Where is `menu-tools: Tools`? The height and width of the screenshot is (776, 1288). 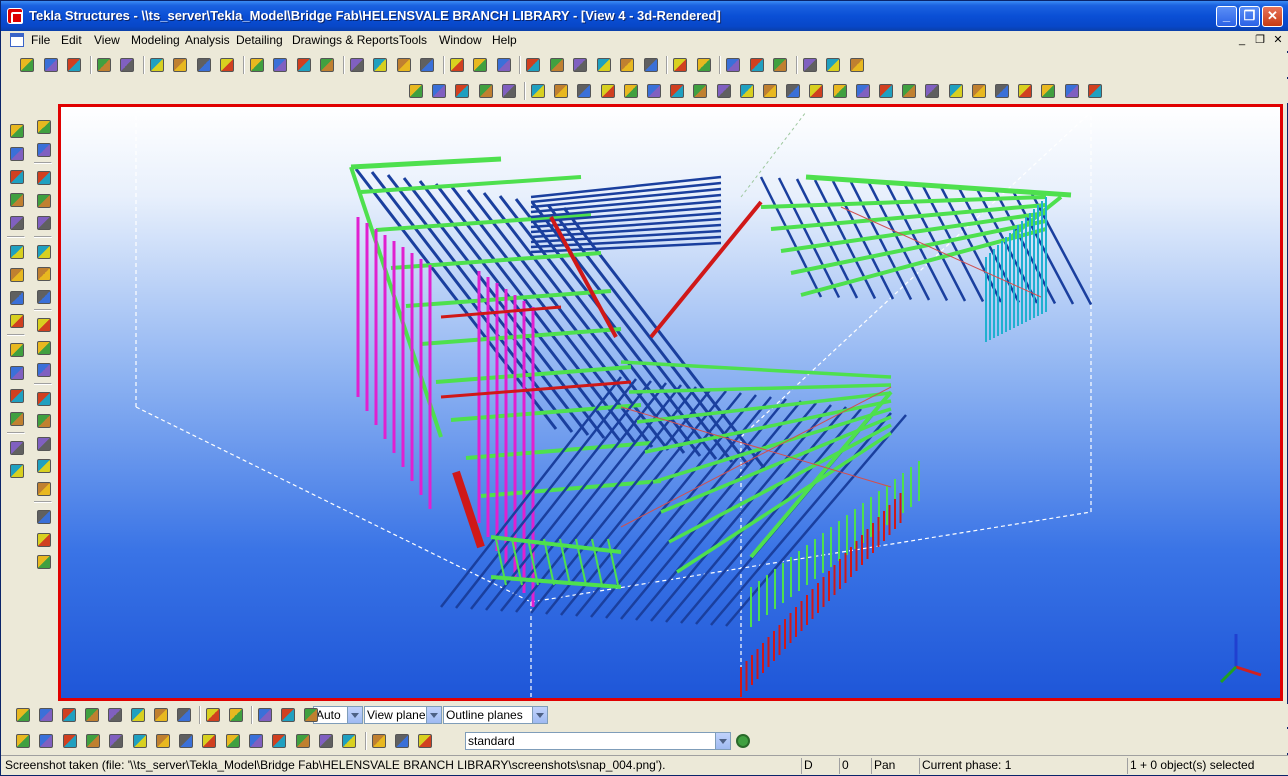 menu-tools: Tools is located at coordinates (413, 40).